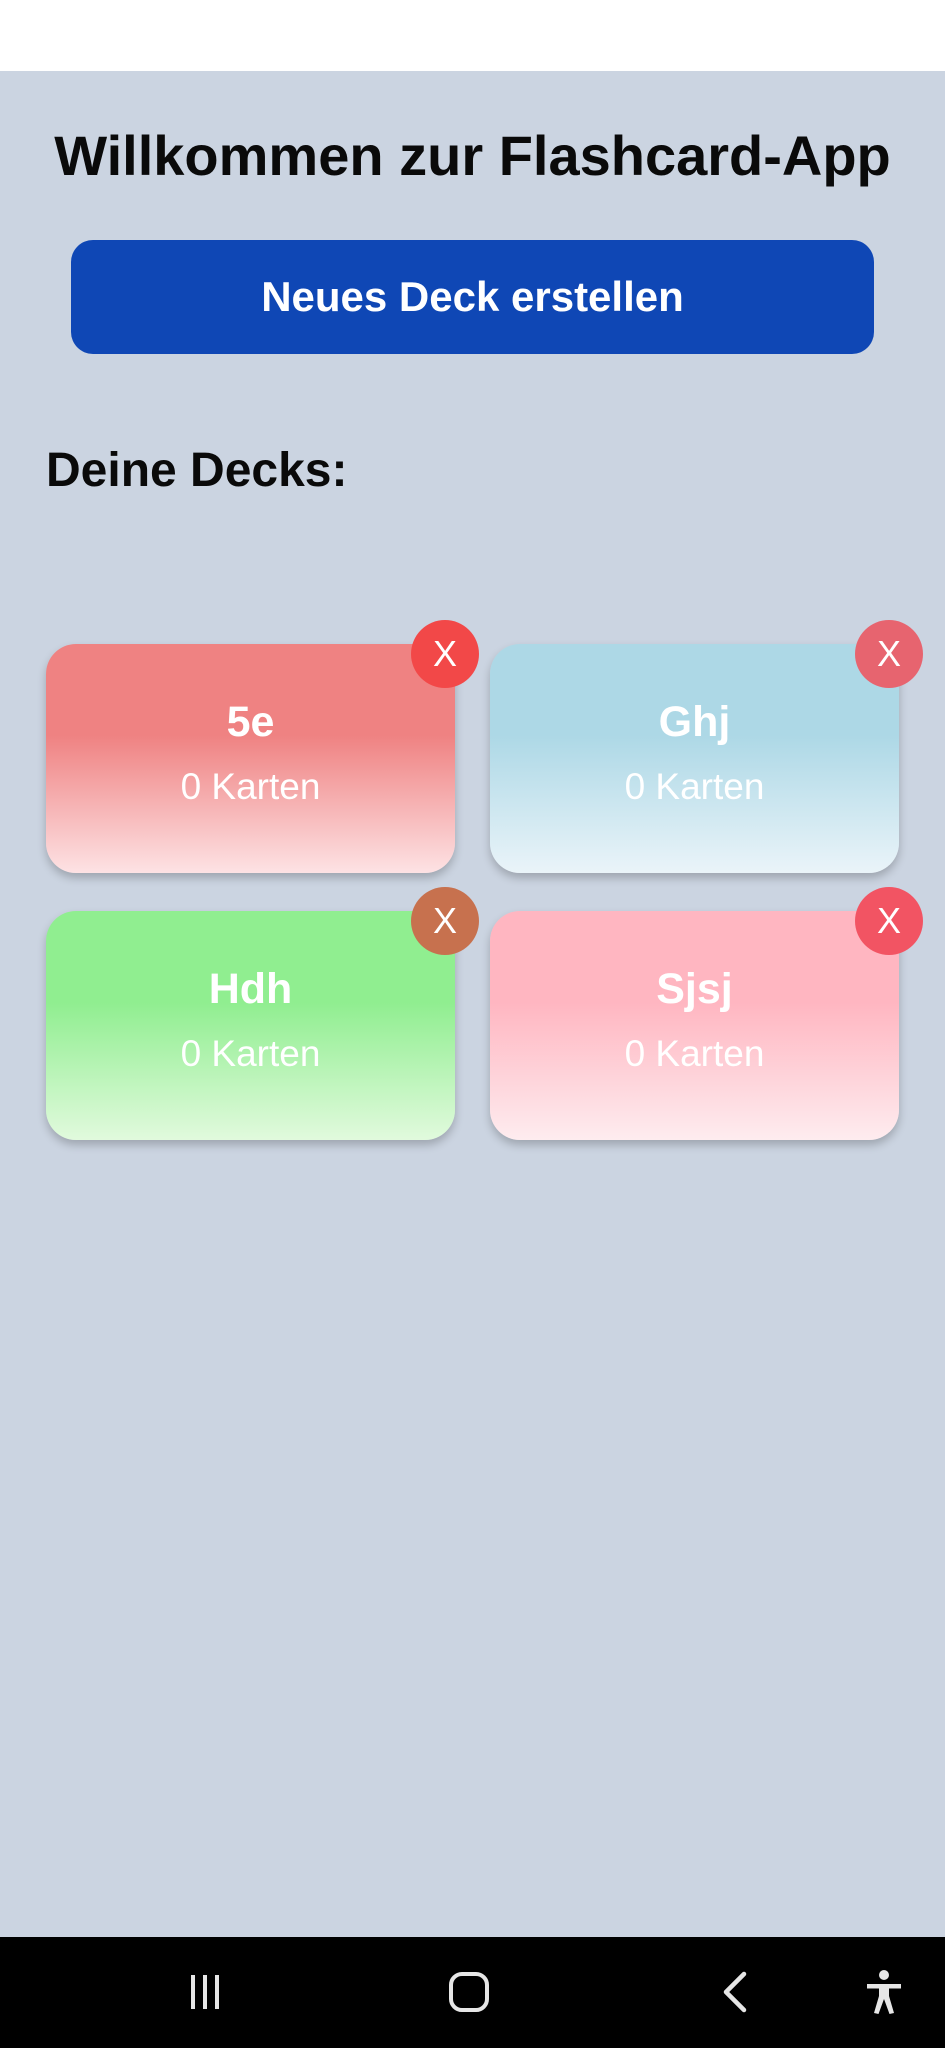 Image resolution: width=945 pixels, height=2048 pixels. I want to click on recent-apps-icon, so click(205, 1992).